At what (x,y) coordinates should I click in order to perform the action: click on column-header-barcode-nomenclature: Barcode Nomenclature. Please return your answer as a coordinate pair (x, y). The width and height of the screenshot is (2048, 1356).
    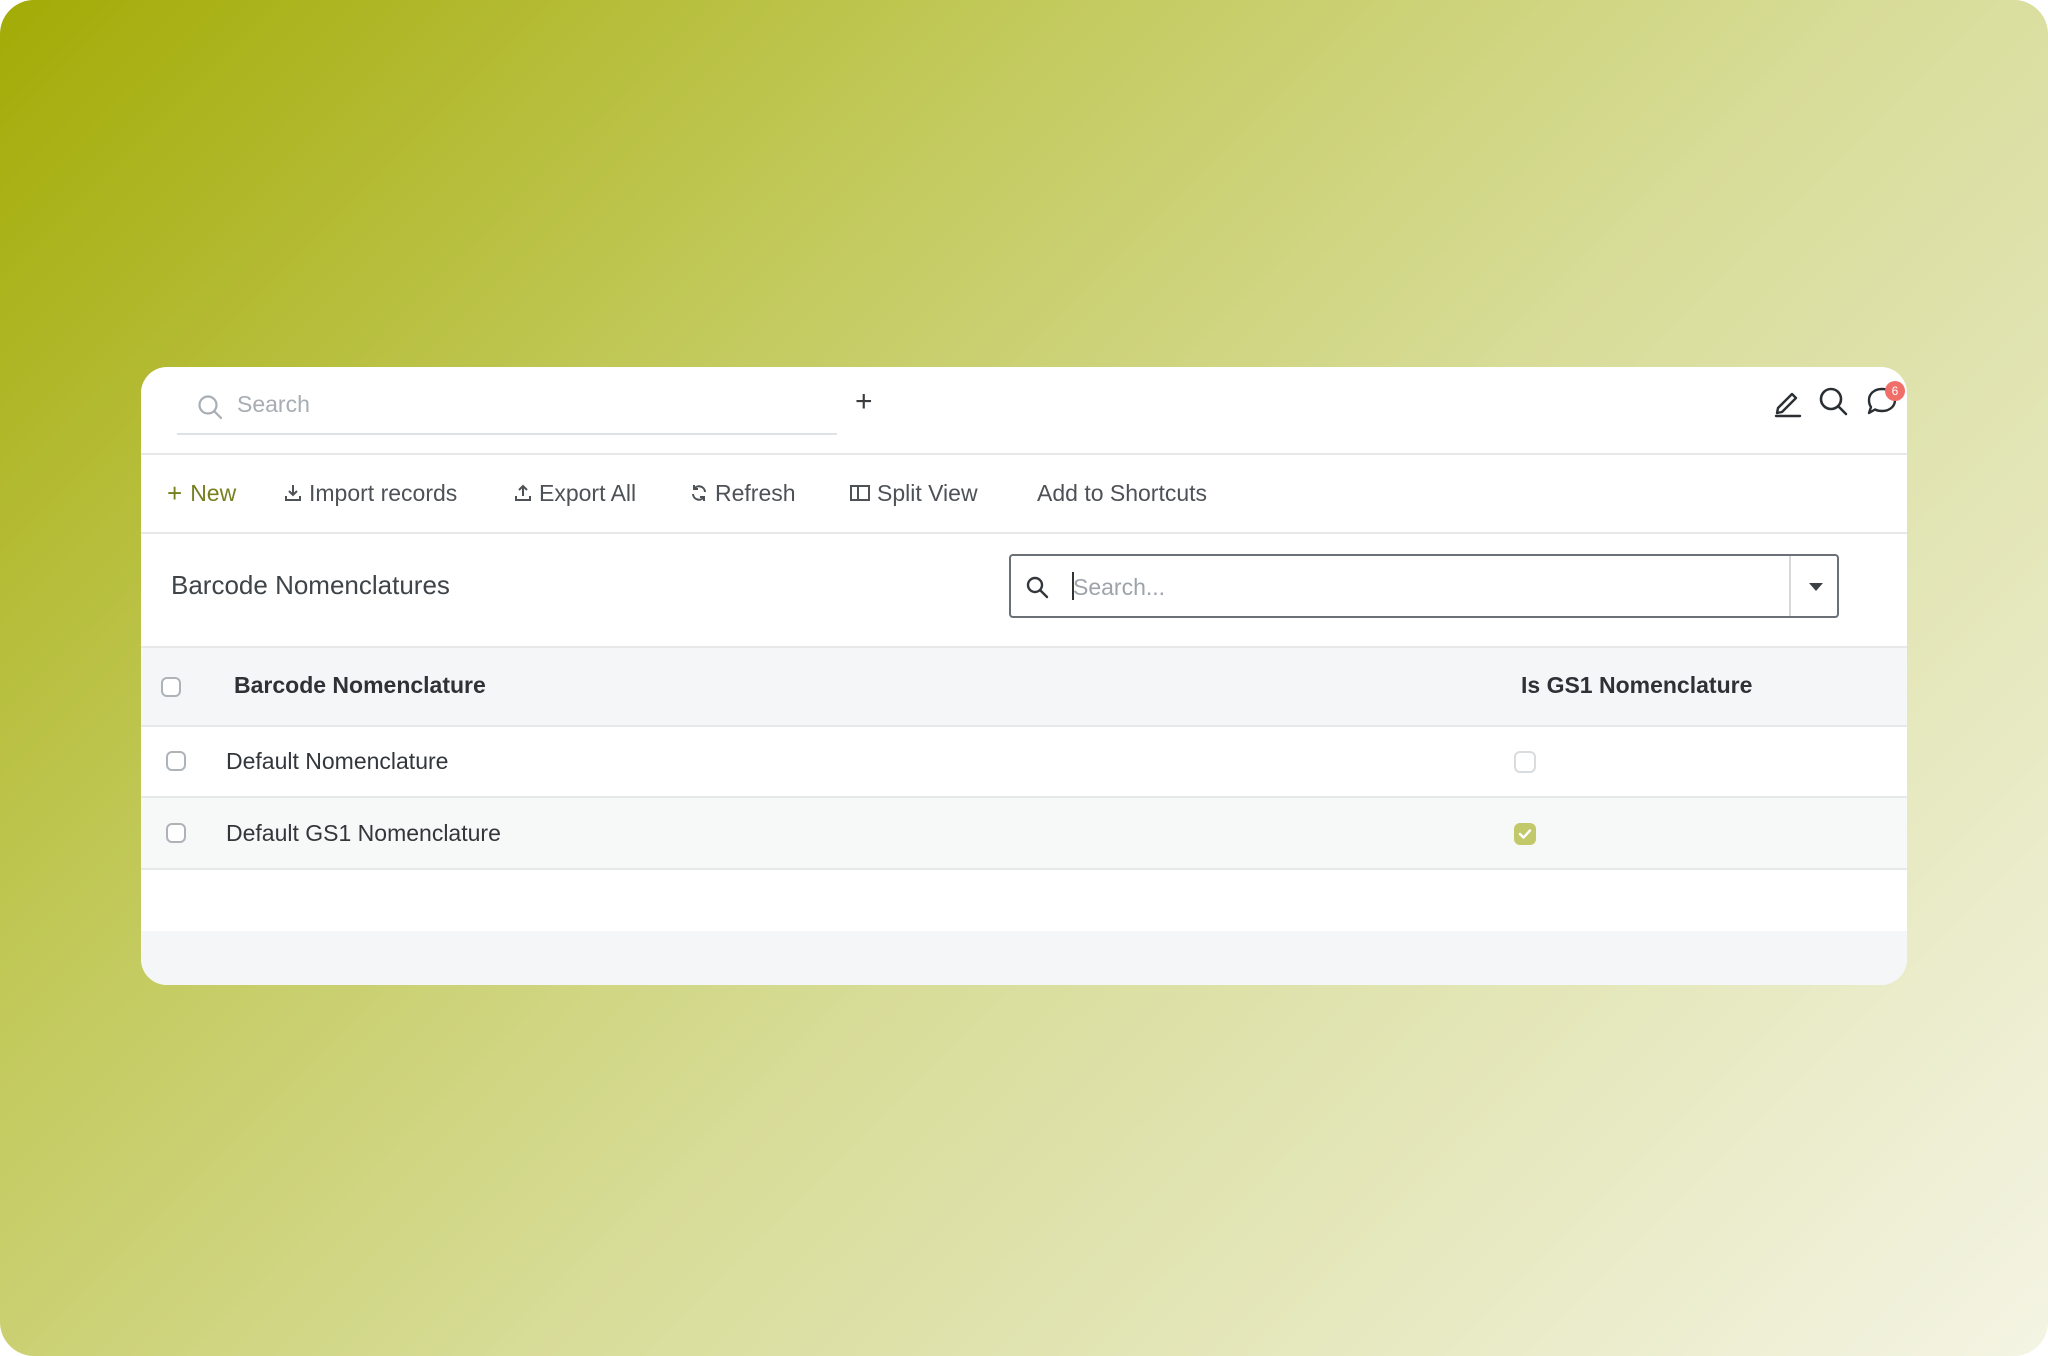
    Looking at the image, I should click on (360, 685).